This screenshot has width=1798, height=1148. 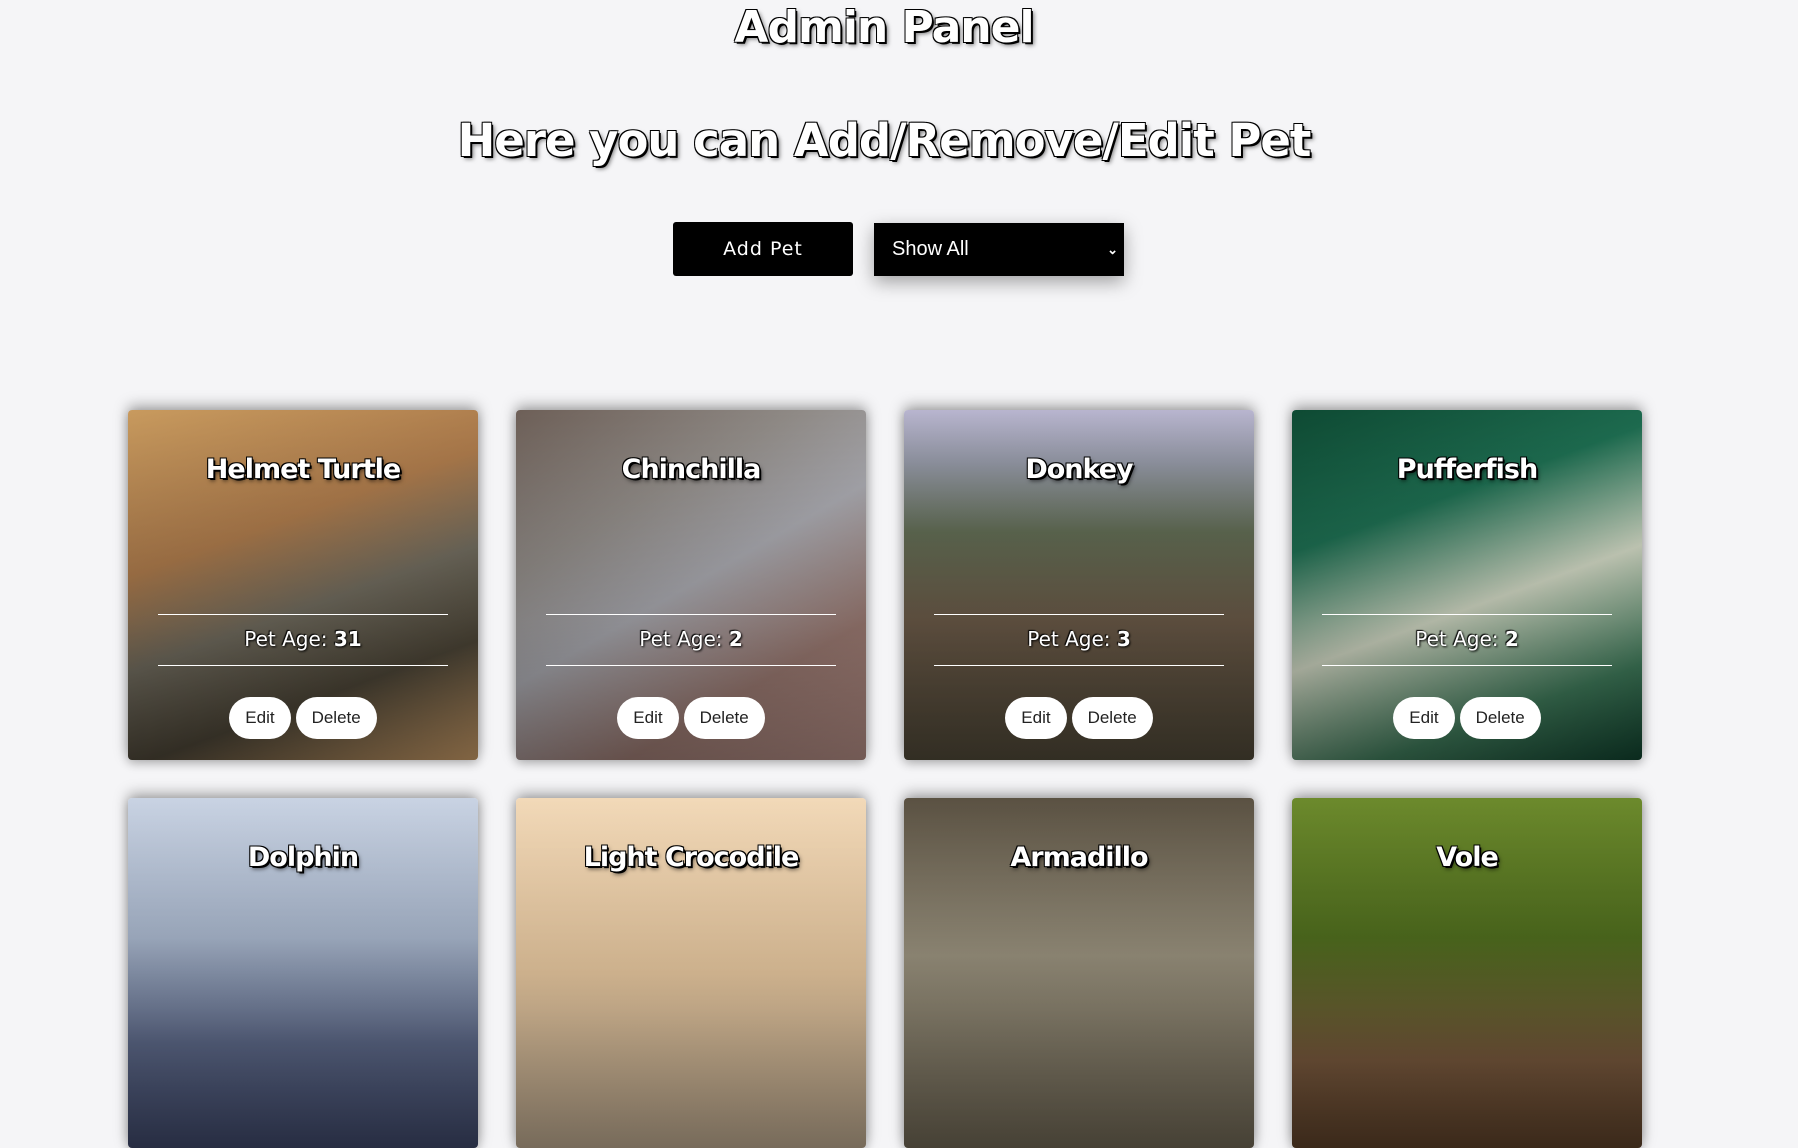 What do you see at coordinates (930, 249) in the screenshot?
I see `pet-filter-value: Show All` at bounding box center [930, 249].